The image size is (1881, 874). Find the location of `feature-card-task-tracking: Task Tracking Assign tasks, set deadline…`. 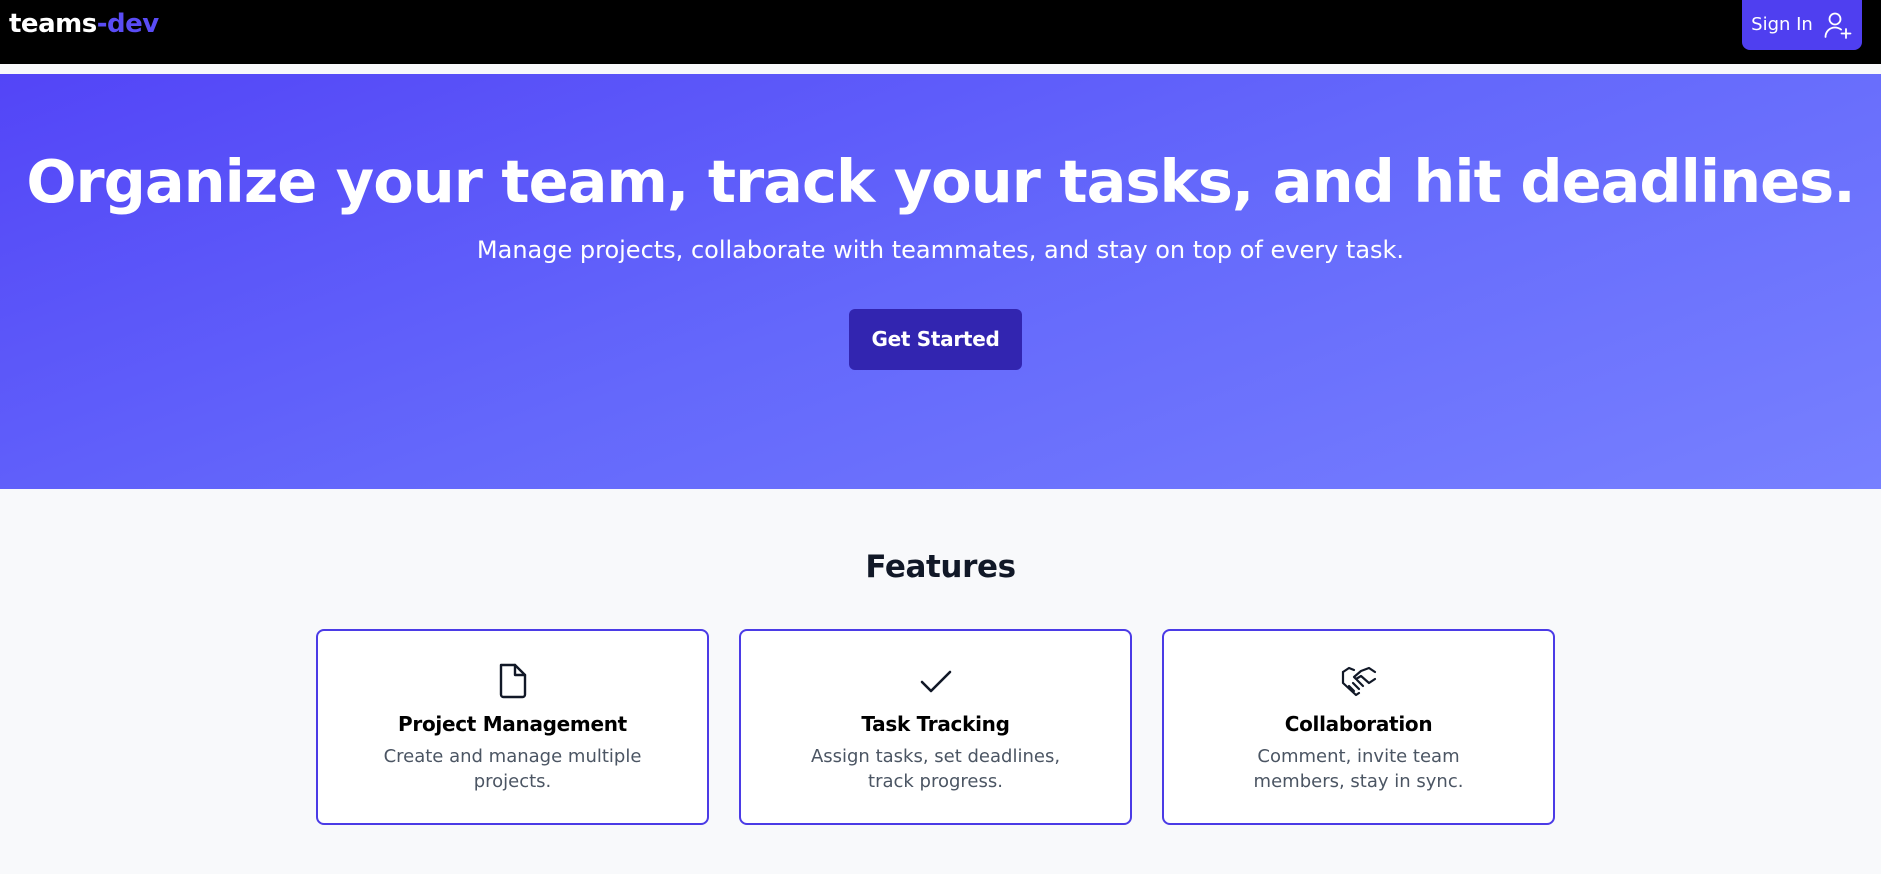

feature-card-task-tracking: Task Tracking Assign tasks, set deadline… is located at coordinates (935, 727).